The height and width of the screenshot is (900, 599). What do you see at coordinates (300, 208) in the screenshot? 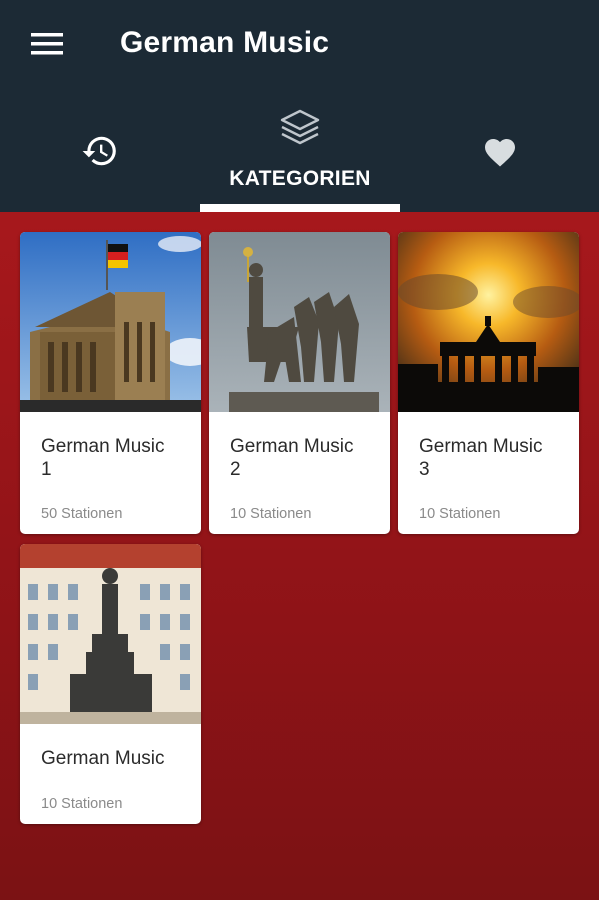
I see `tab-selected-indicator` at bounding box center [300, 208].